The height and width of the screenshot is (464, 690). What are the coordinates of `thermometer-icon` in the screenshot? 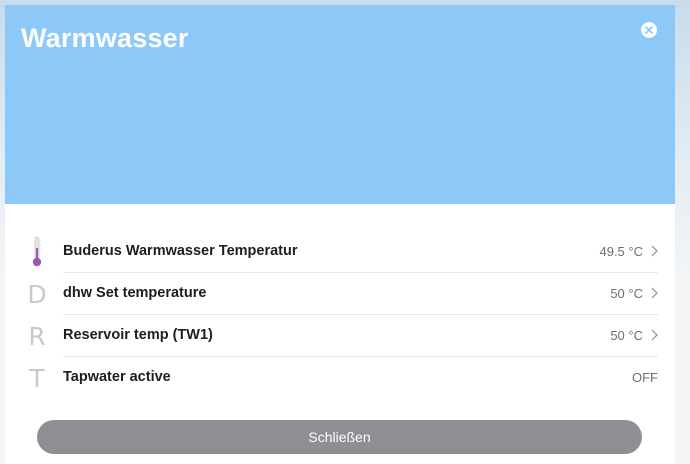 It's located at (37, 252).